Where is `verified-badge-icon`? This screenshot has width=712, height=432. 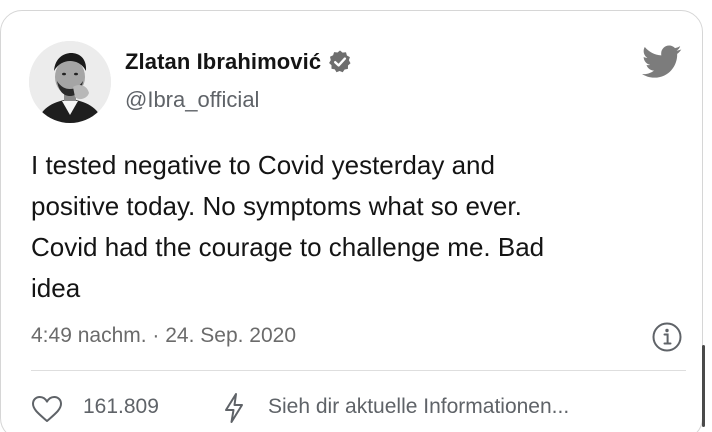
verified-badge-icon is located at coordinates (340, 62).